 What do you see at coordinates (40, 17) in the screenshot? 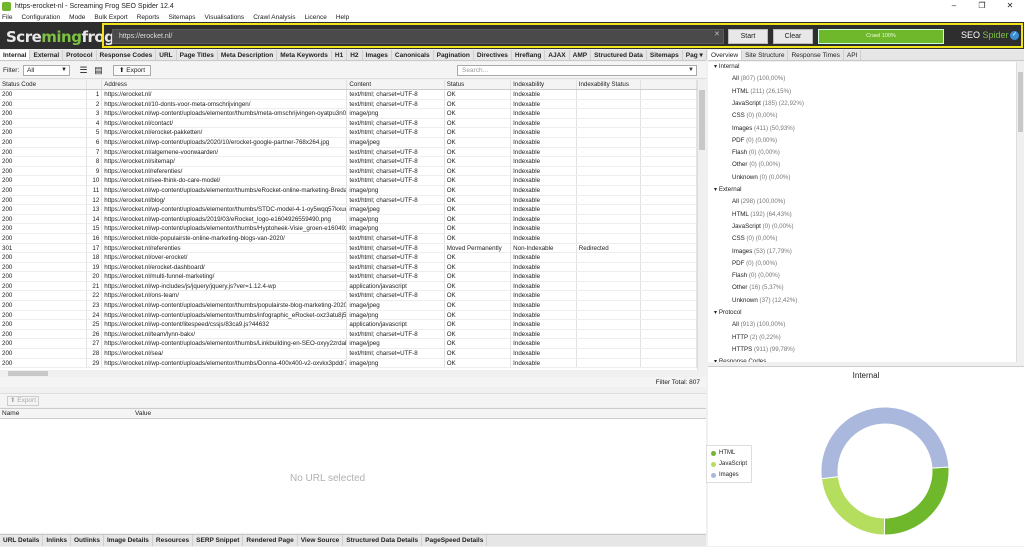
I see `menu-configuration: Configuration` at bounding box center [40, 17].